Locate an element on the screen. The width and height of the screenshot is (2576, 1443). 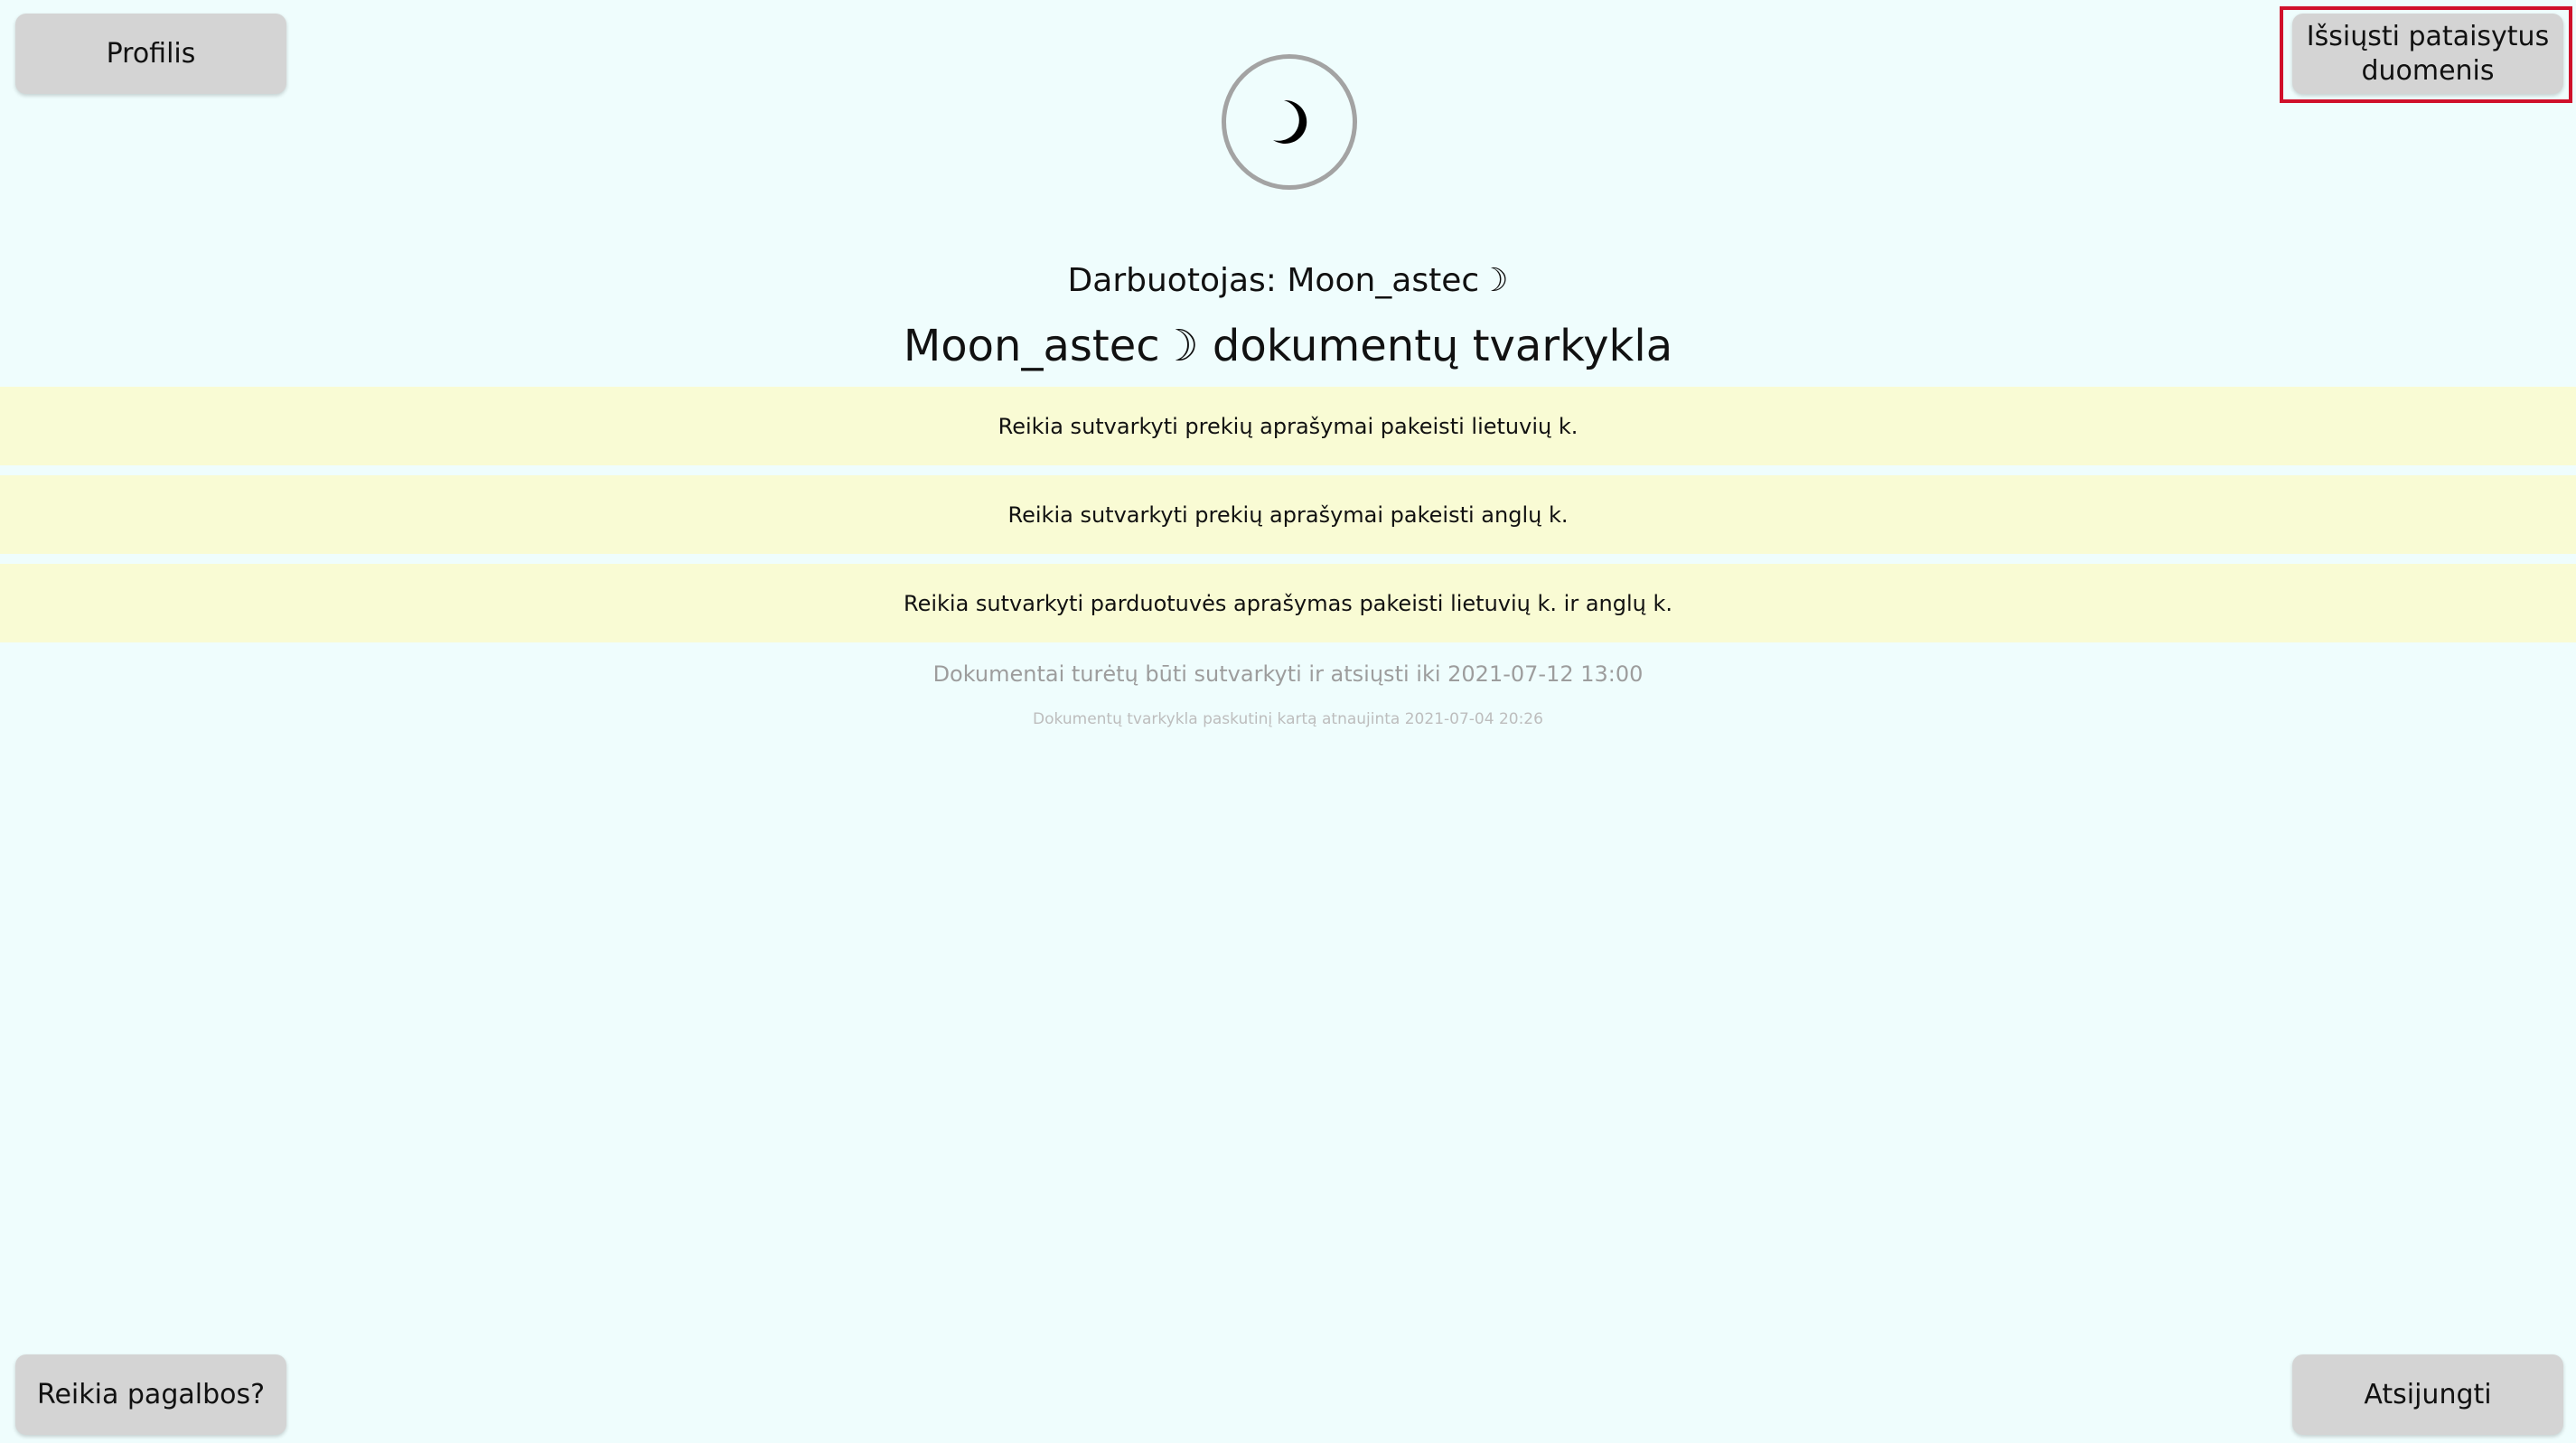
profile-button: Profilis is located at coordinates (150, 54).